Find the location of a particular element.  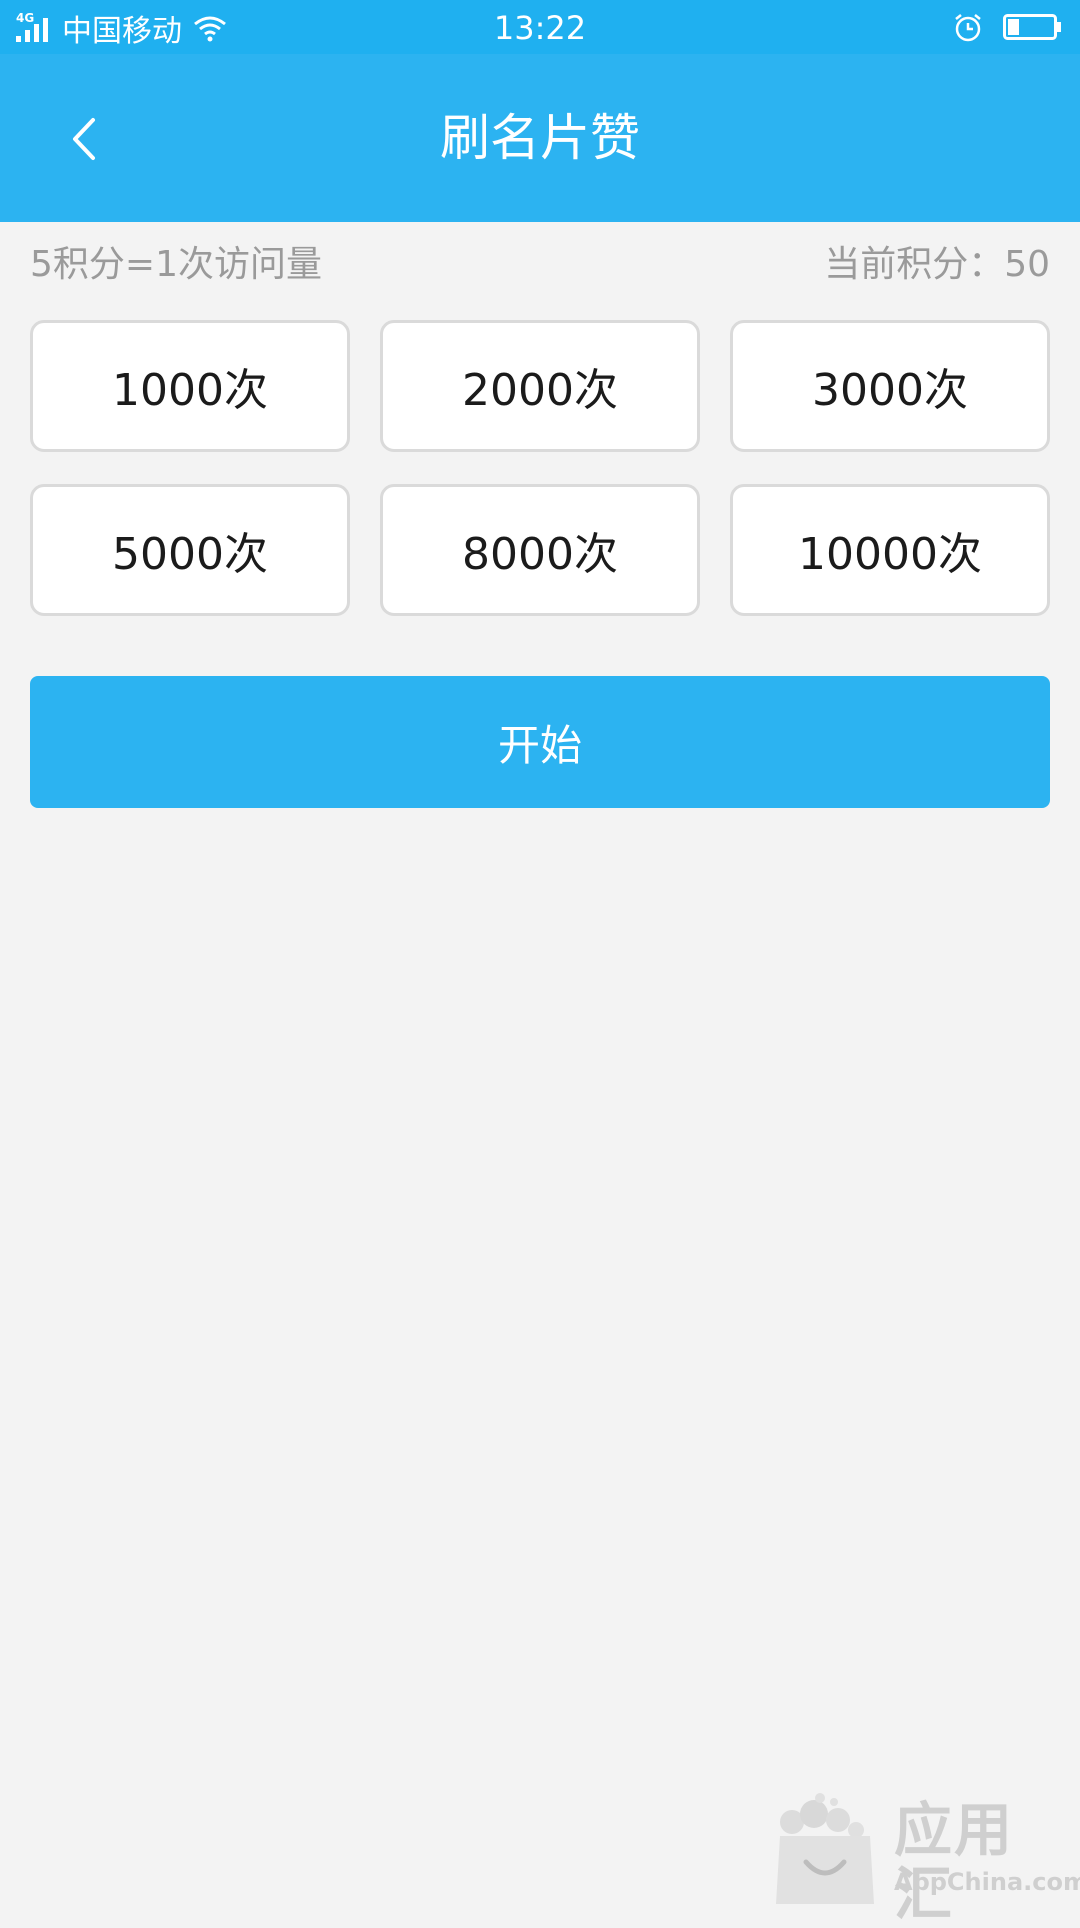

status-bar: 4G 中国移动 13:22 is located at coordinates (540, 27).